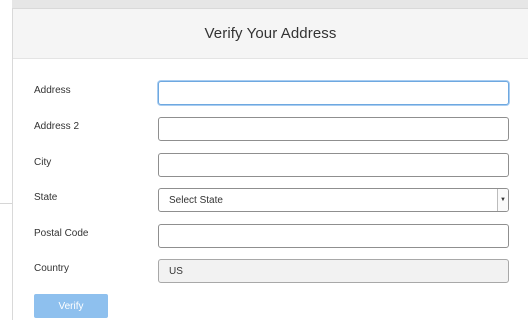 The height and width of the screenshot is (320, 528). I want to click on state-selected-value: Select State, so click(196, 200).